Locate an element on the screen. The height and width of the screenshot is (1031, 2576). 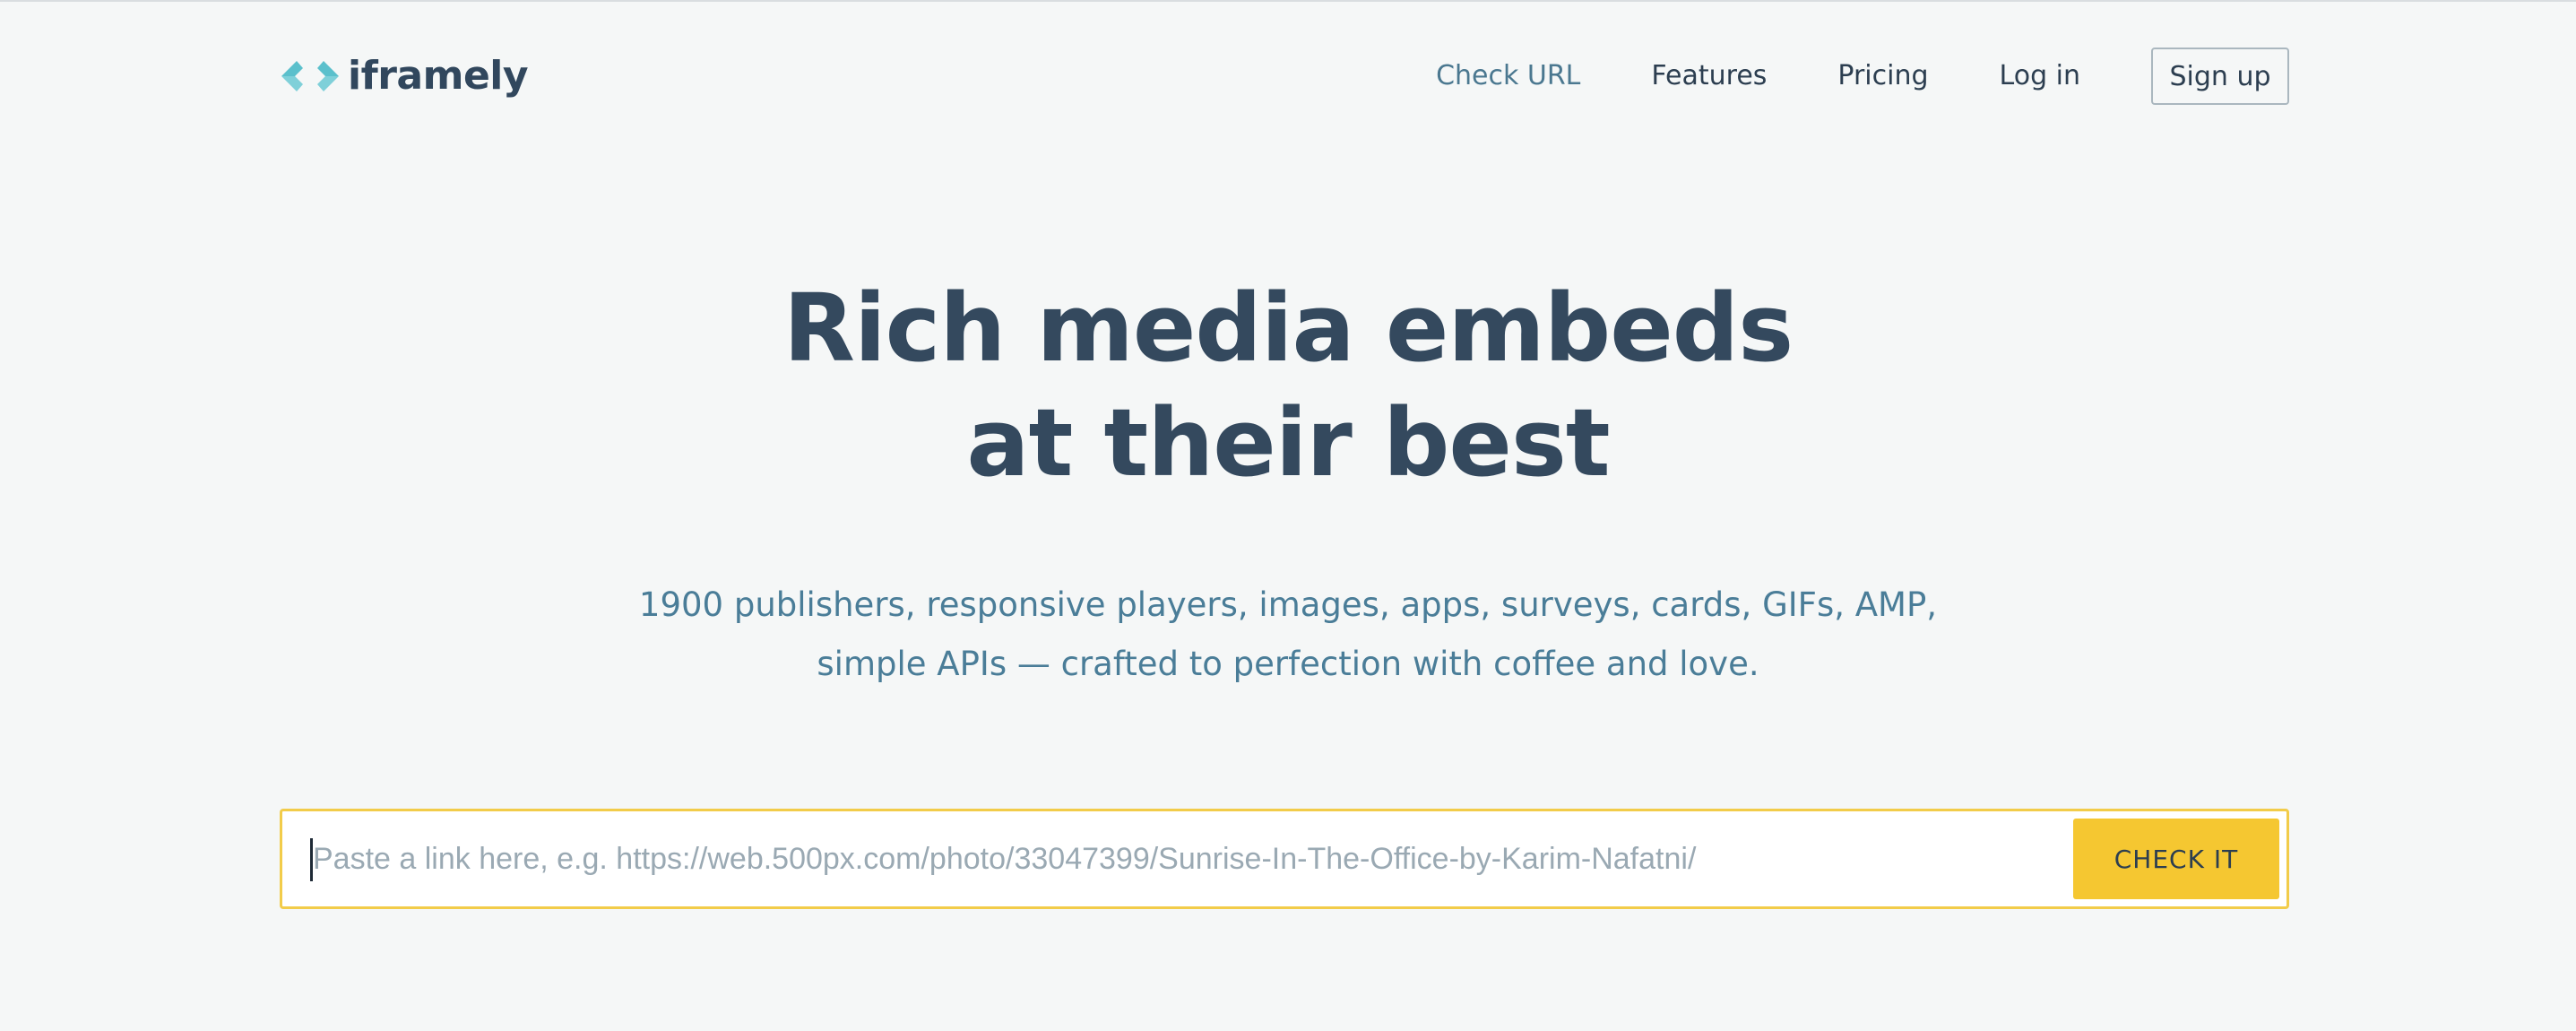
url-input is located at coordinates (1205, 858).